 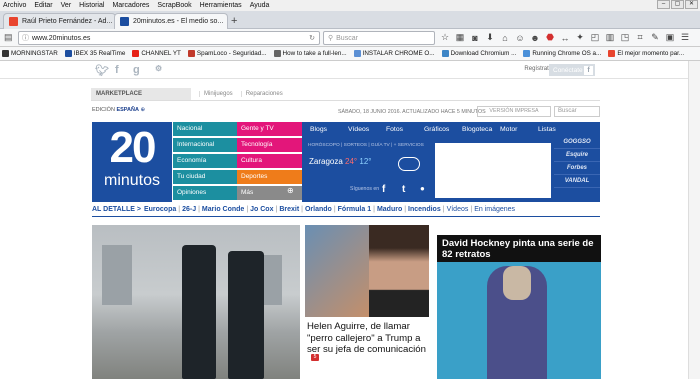 What do you see at coordinates (205, 161) in the screenshot?
I see `section-link-economía: Economía` at bounding box center [205, 161].